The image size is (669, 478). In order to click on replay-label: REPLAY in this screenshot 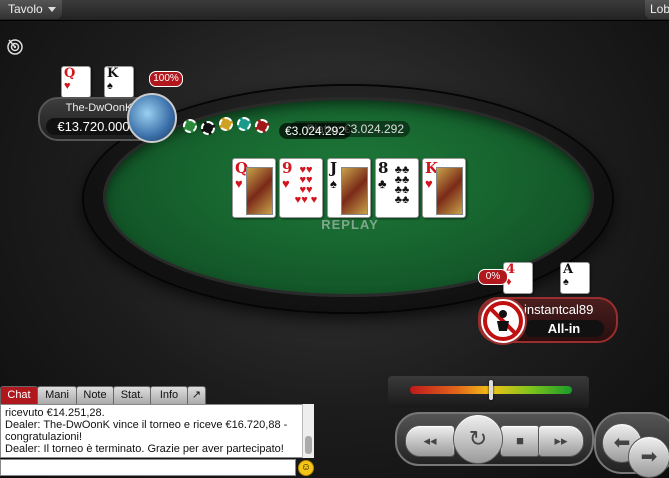, I will do `click(350, 224)`.